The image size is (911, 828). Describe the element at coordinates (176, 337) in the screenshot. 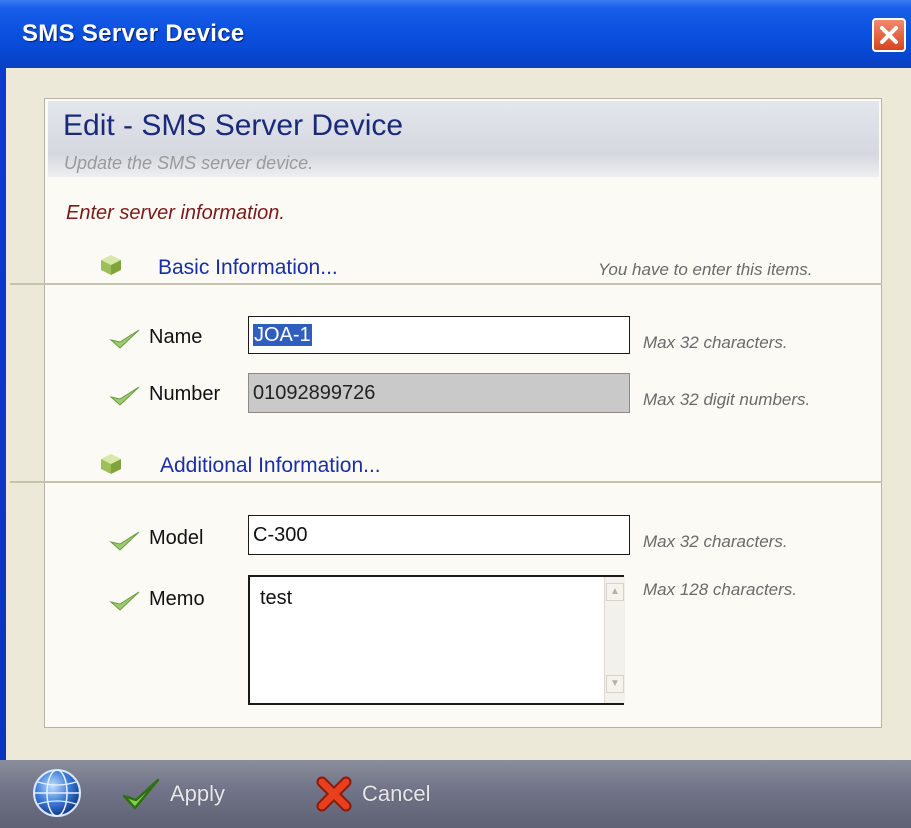

I see `name-label: Name` at that location.